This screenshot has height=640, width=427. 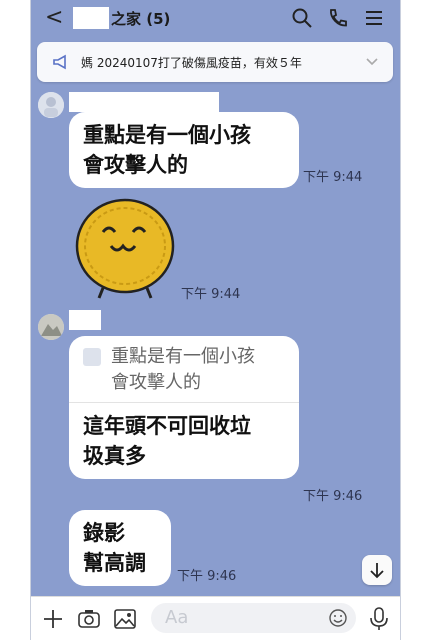 I want to click on message-line: 幫高調, so click(x=114, y=563).